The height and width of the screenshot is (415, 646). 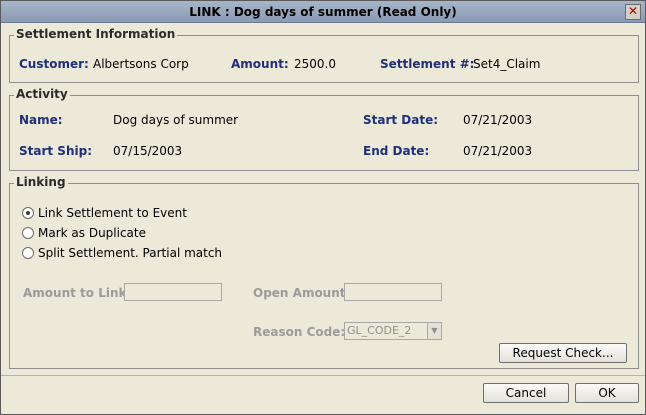 I want to click on radio-label: Link Settlement to Event, so click(x=112, y=213).